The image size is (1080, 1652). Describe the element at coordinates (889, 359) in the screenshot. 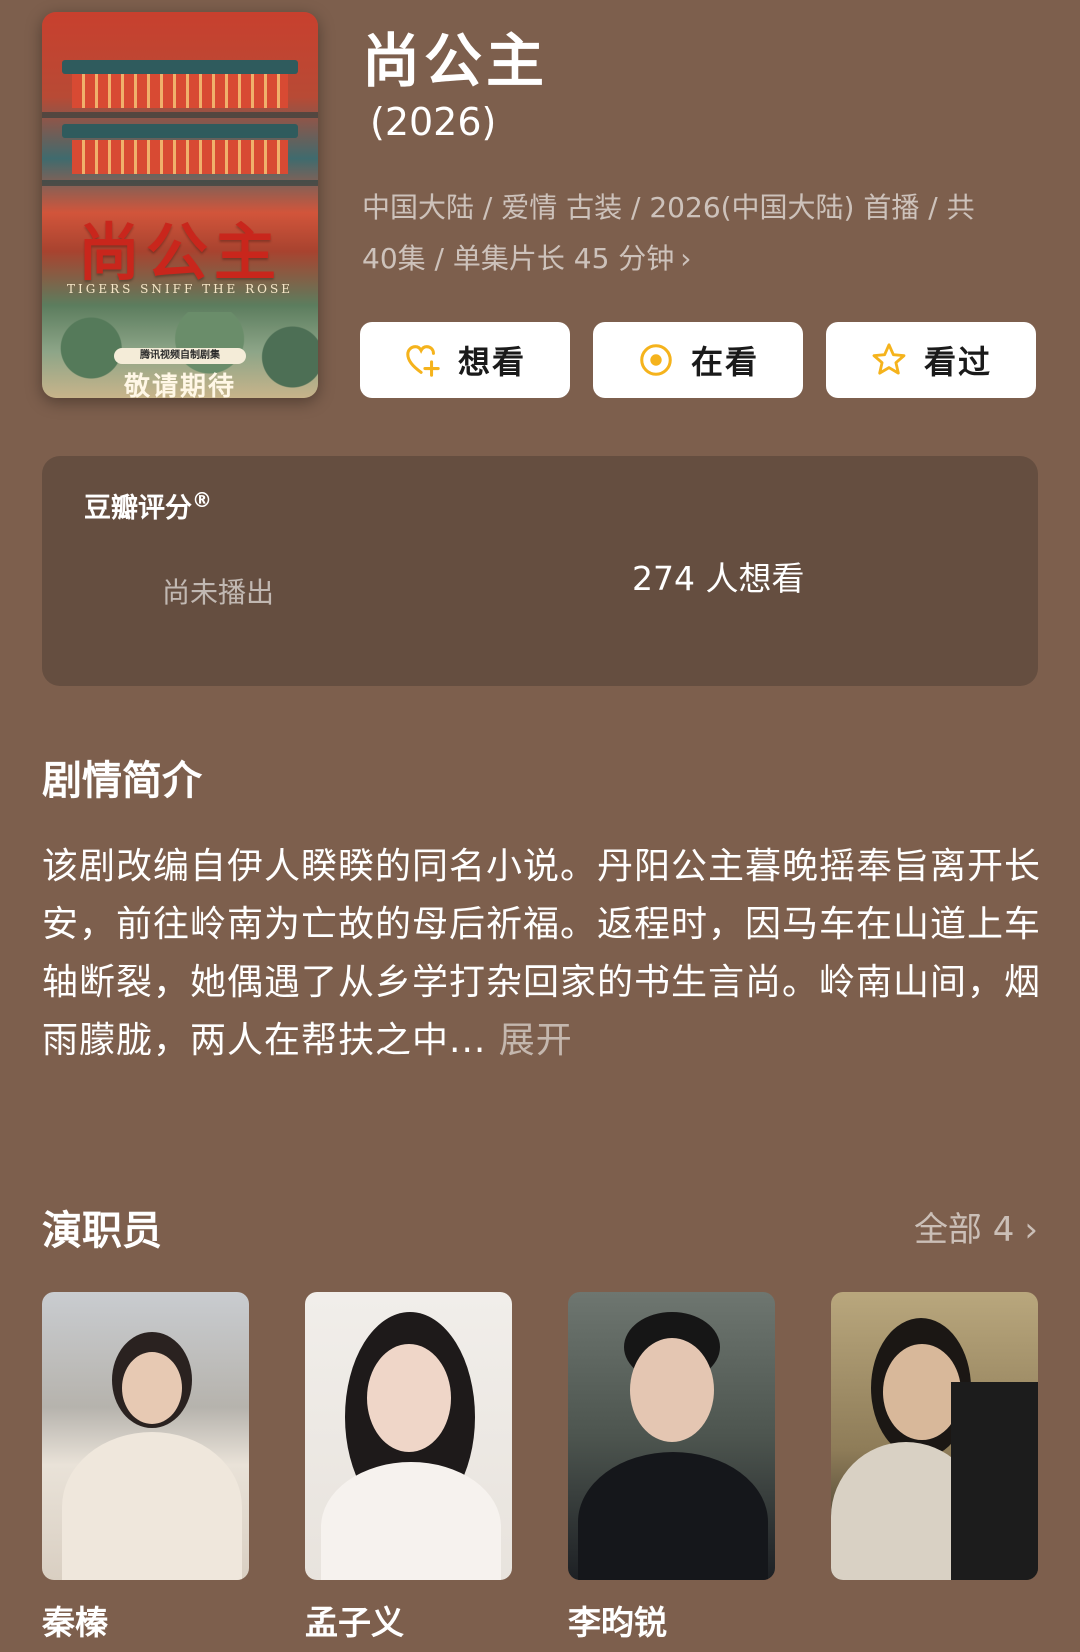

I see `star-icon` at that location.